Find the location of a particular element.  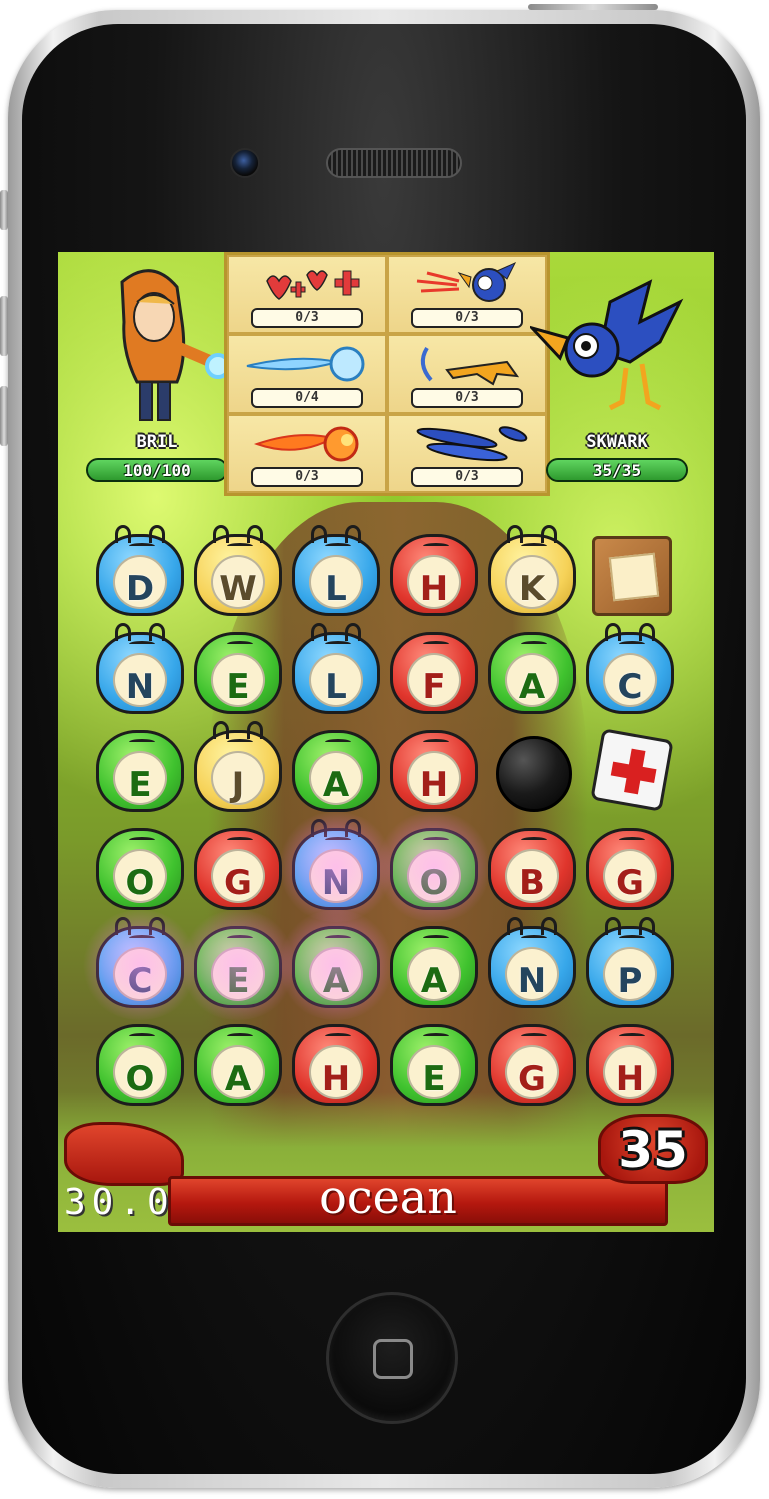

blue-blob-icon: N is located at coordinates (336, 864).